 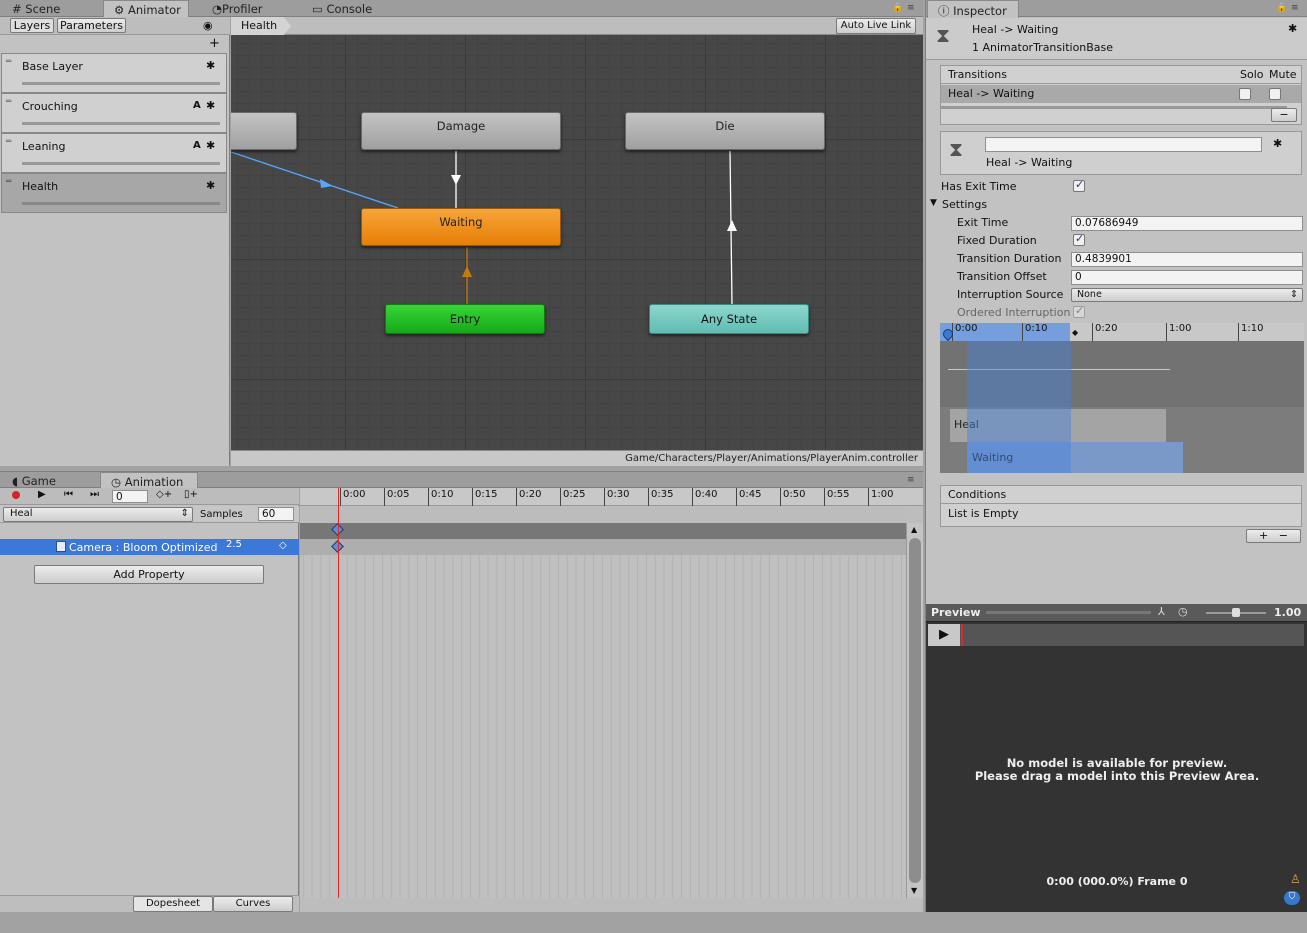 What do you see at coordinates (1187, 259) in the screenshot?
I see `transition-duration-field: 0.4839901` at bounding box center [1187, 259].